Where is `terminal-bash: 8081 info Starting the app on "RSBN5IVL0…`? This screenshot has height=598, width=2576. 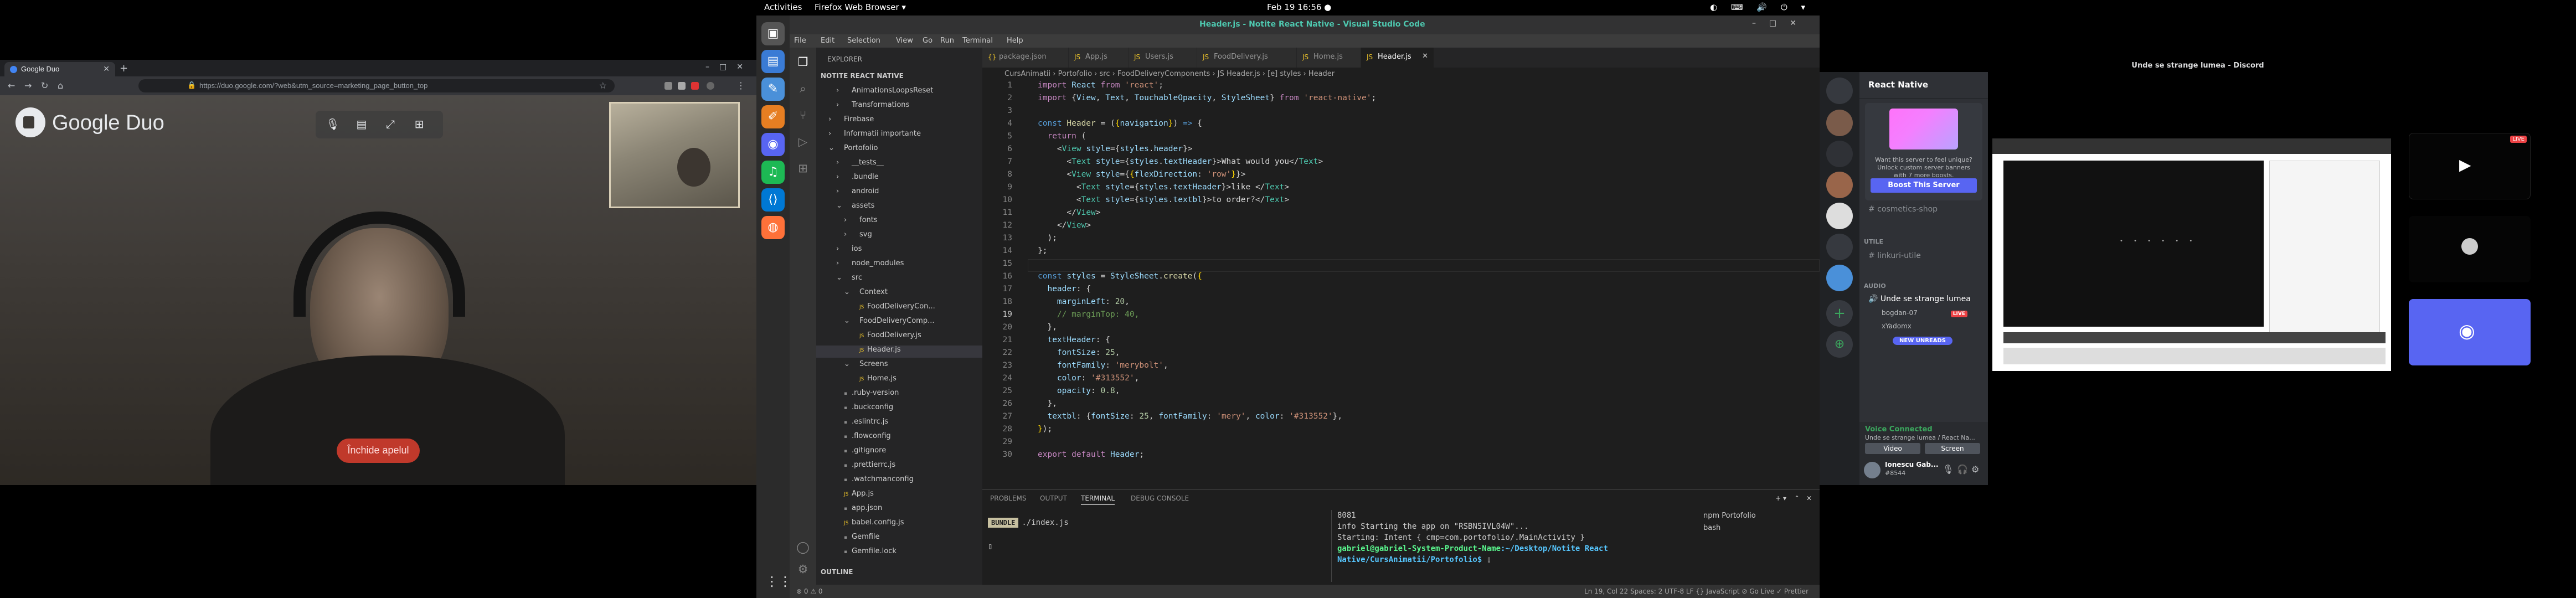
terminal-bash: 8081 info Starting the app on "RSBN5IVL0… is located at coordinates (1514, 546).